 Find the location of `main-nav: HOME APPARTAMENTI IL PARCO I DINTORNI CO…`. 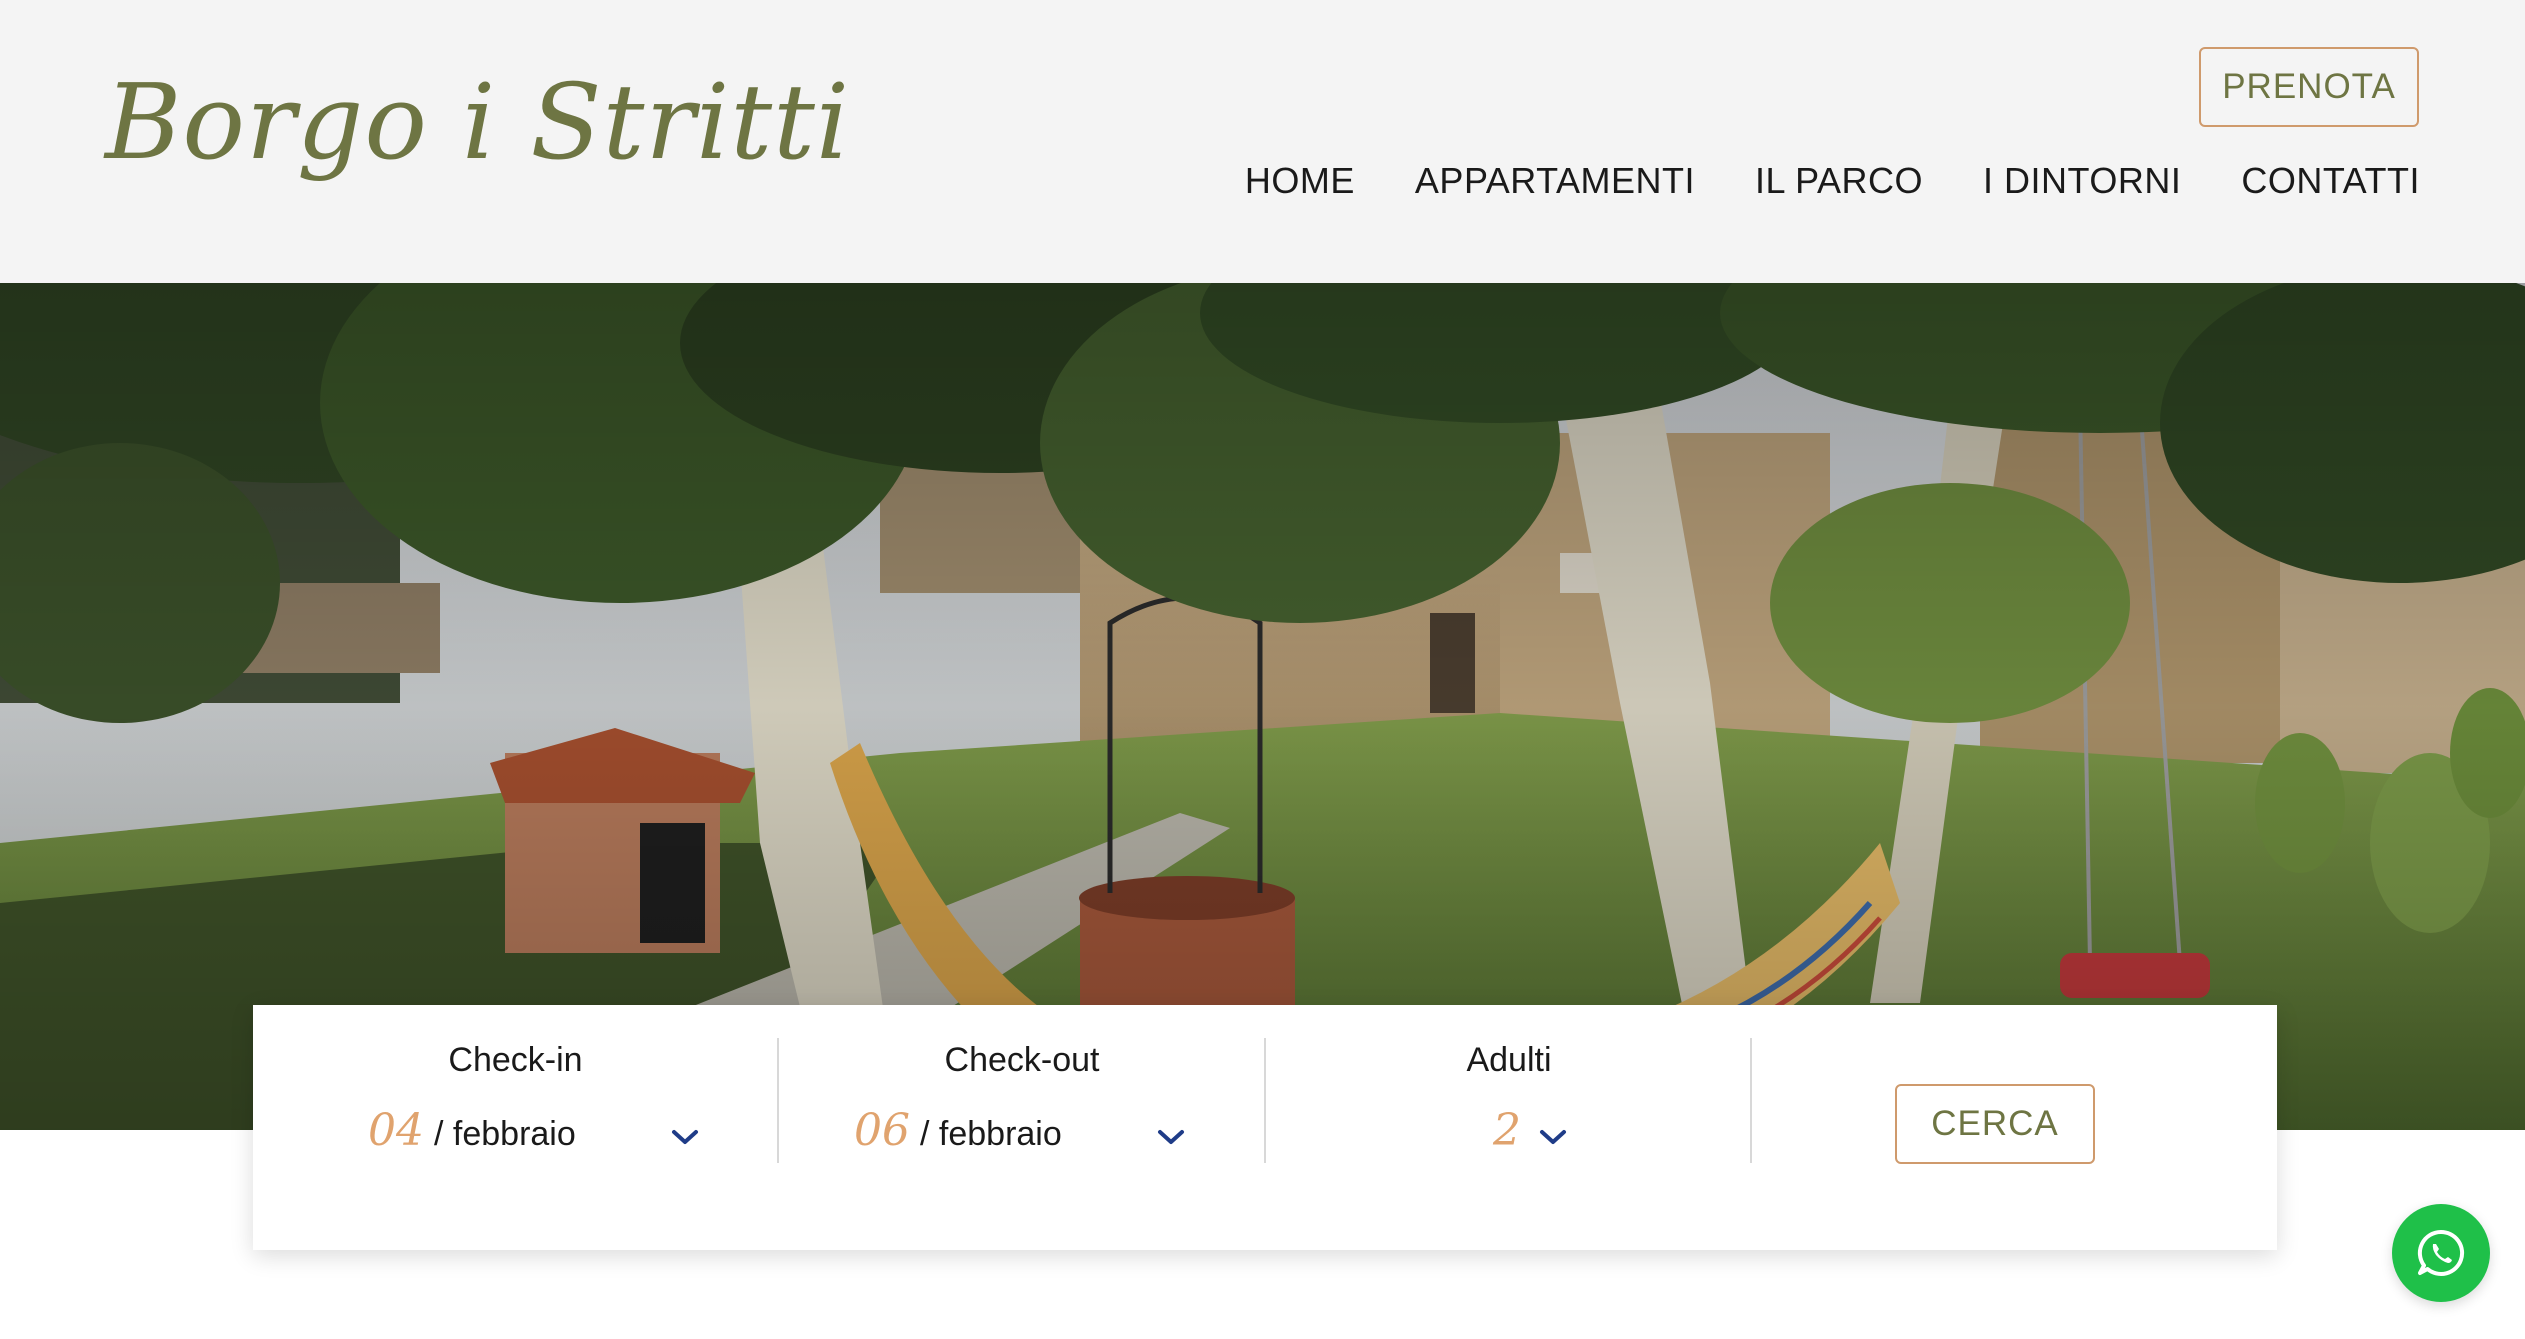

main-nav: HOME APPARTAMENTI IL PARCO I DINTORNI CO… is located at coordinates (1832, 181).